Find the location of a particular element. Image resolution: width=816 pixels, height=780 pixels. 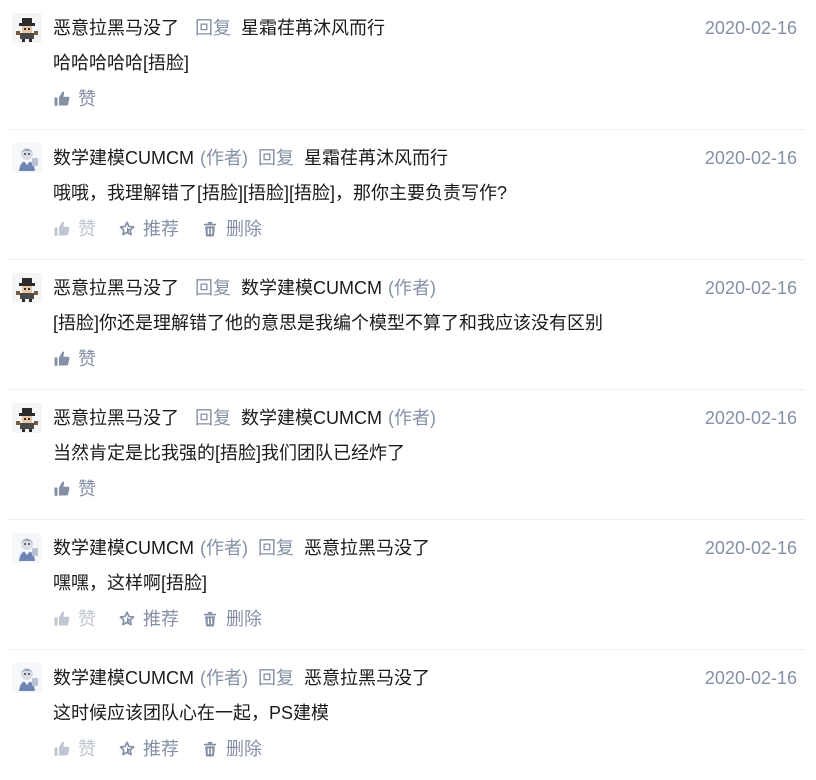

comment-content: 嘿嘿，这样啊[捂脸] is located at coordinates (130, 583).